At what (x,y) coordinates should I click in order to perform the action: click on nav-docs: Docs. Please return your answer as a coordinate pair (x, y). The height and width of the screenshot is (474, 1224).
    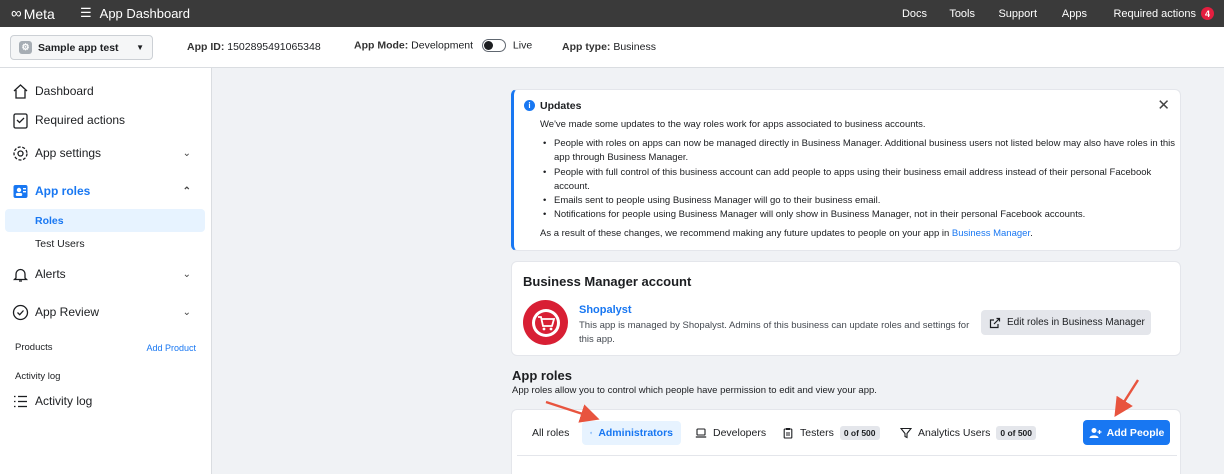
    Looking at the image, I should click on (914, 14).